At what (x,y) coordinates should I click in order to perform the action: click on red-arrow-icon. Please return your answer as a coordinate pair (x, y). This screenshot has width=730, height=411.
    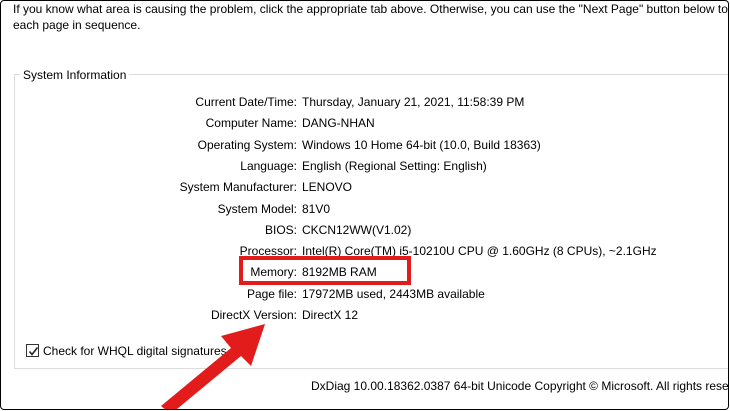
    Looking at the image, I should click on (213, 366).